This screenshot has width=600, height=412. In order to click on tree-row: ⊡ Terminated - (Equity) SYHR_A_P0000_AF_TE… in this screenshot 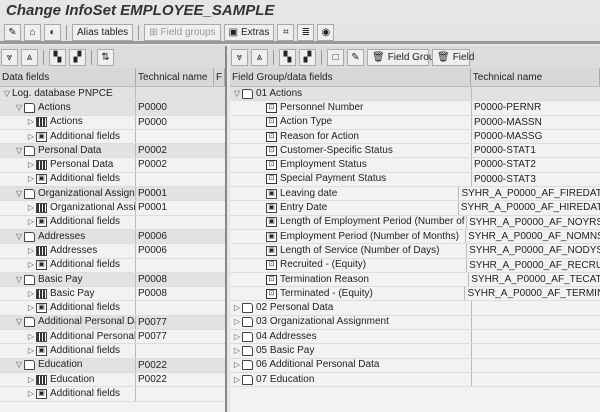, I will do `click(415, 294)`.